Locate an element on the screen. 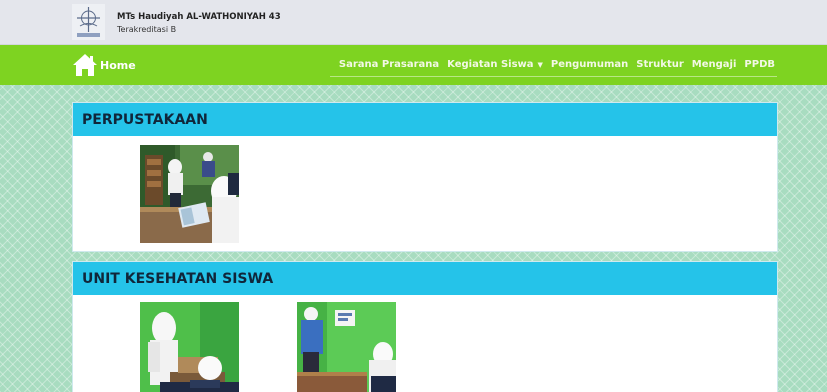 This screenshot has width=827, height=392. section-header: PERPUSTAKAAN is located at coordinates (425, 119).